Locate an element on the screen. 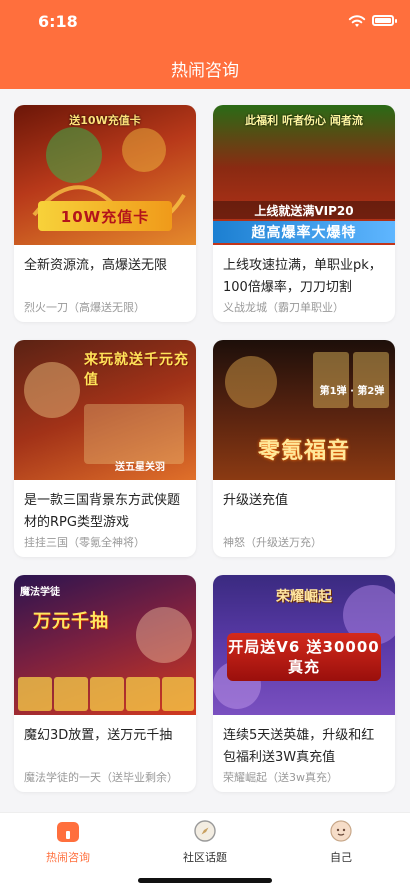  thumb-banner-text: 10W充值卡 is located at coordinates (105, 216).